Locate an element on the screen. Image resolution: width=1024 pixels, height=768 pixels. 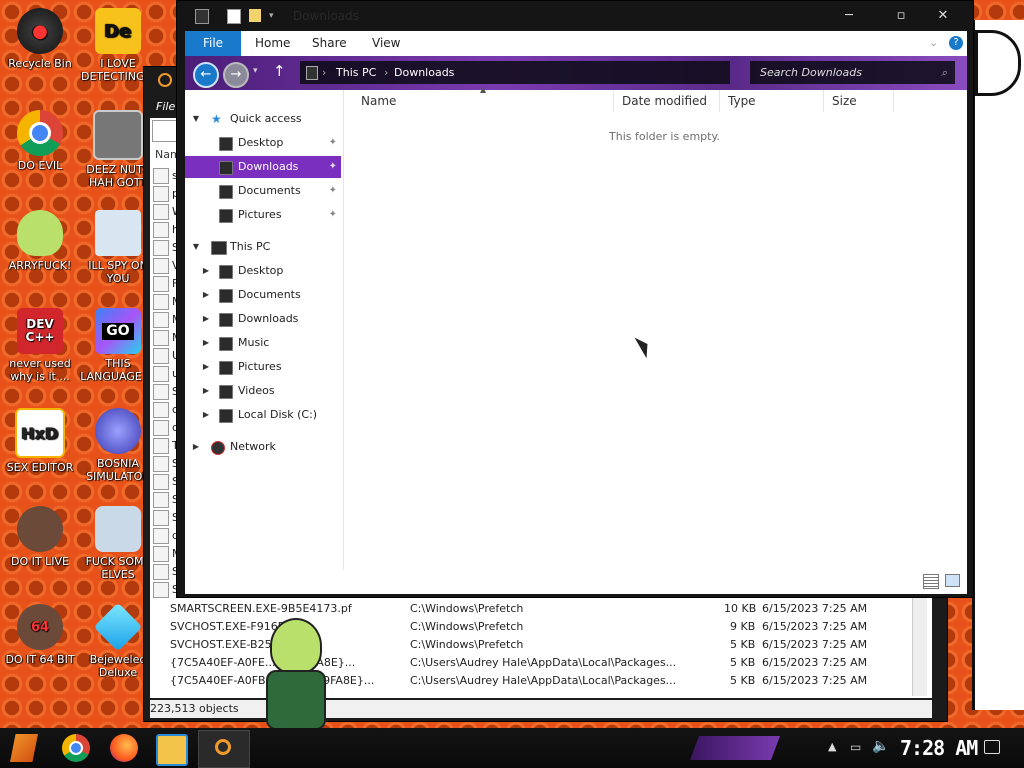
taskbar-clock: 7:28 AM is located at coordinates (939, 748).